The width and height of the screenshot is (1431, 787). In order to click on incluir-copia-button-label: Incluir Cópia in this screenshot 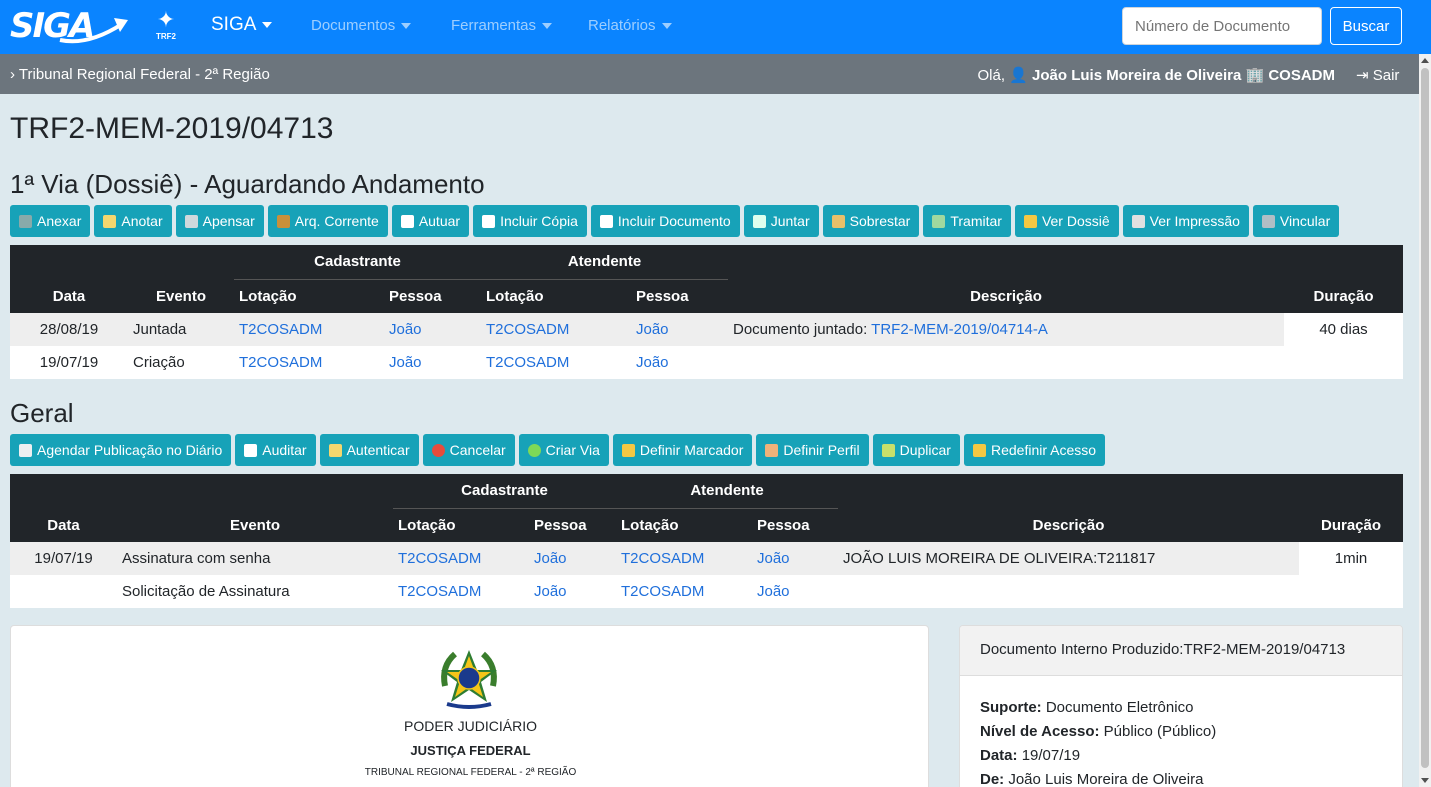, I will do `click(539, 221)`.